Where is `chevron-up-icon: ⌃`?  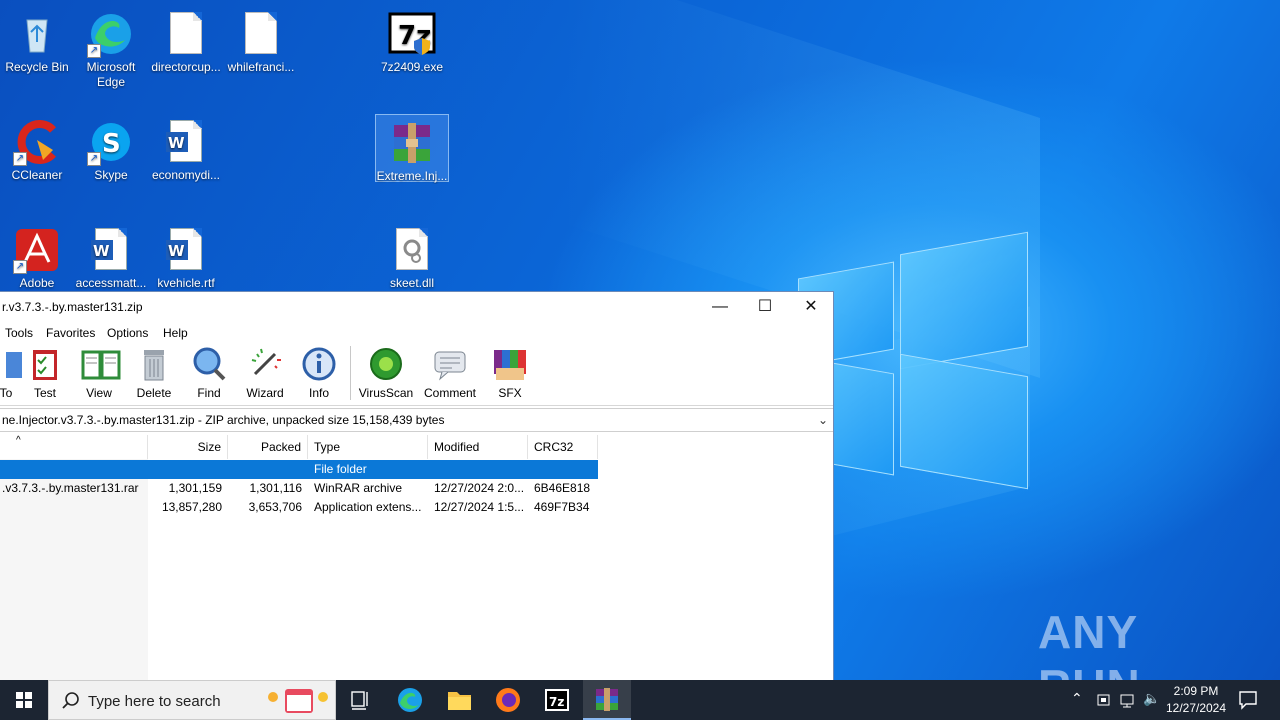 chevron-up-icon: ⌃ is located at coordinates (1077, 698).